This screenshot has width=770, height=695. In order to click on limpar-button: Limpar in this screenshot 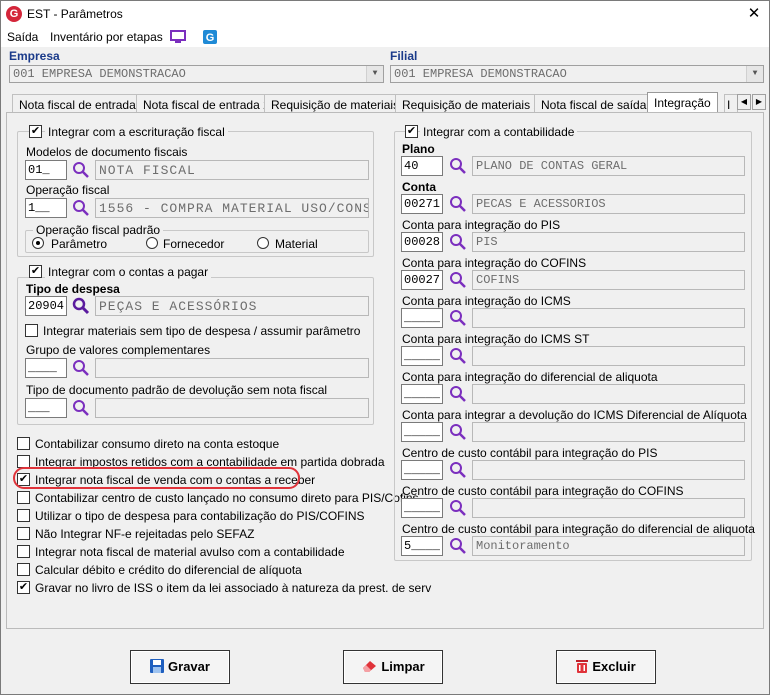, I will do `click(393, 667)`.